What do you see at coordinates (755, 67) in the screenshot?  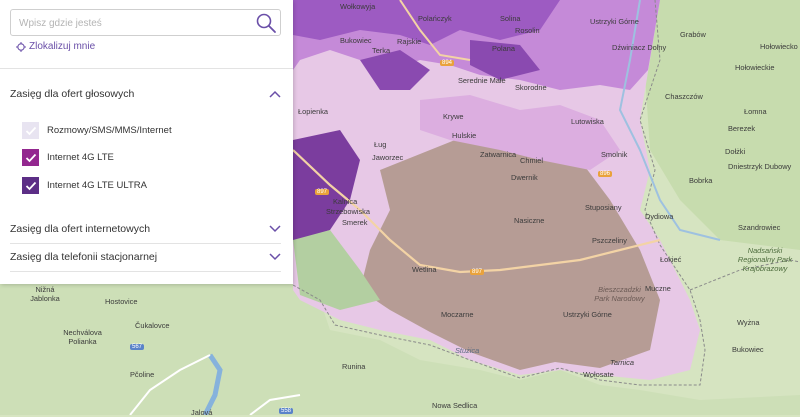 I see `place-label: Hołowieckie` at bounding box center [755, 67].